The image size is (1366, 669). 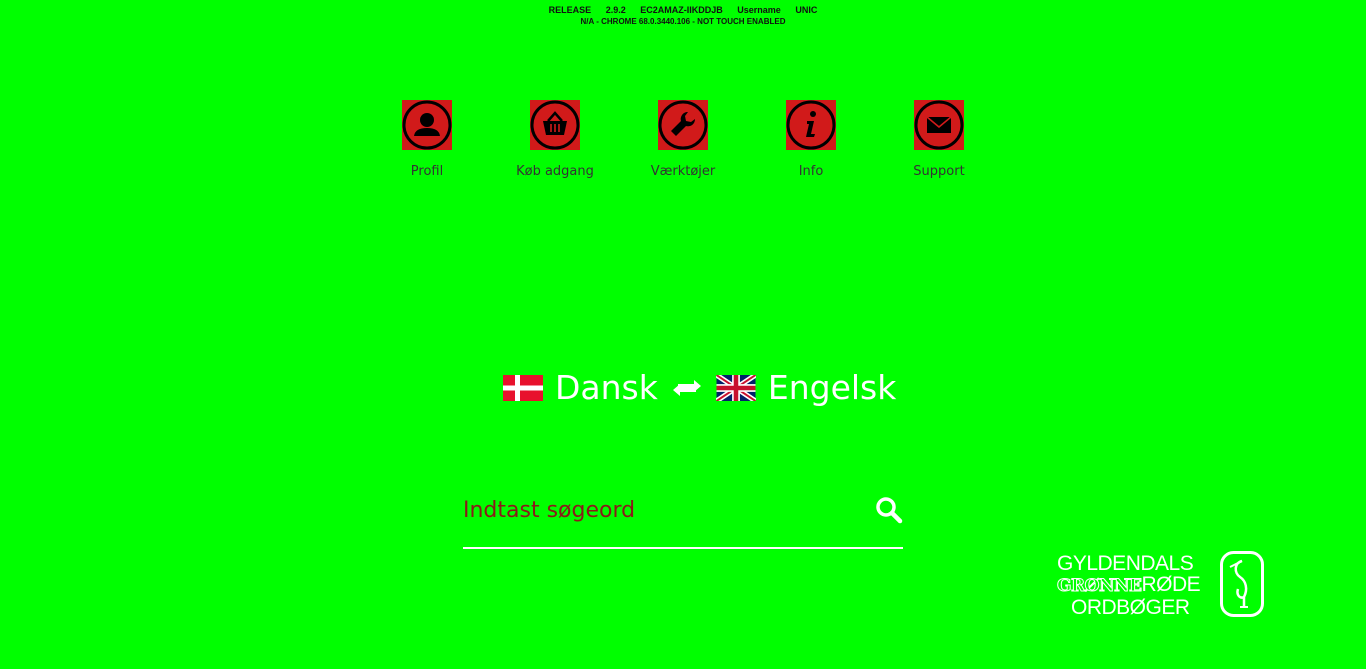 I want to click on org-label: UNIC, so click(x=806, y=10).